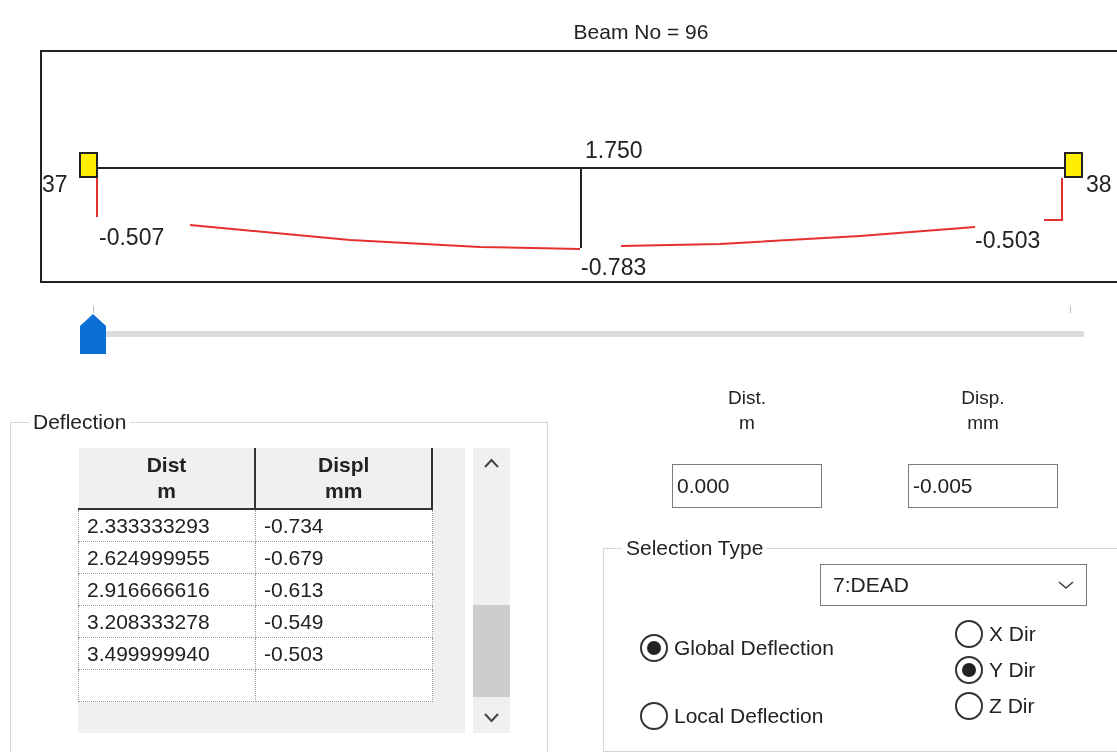  Describe the element at coordinates (797, 716) in the screenshot. I see `radio-button: Local Deflection` at that location.